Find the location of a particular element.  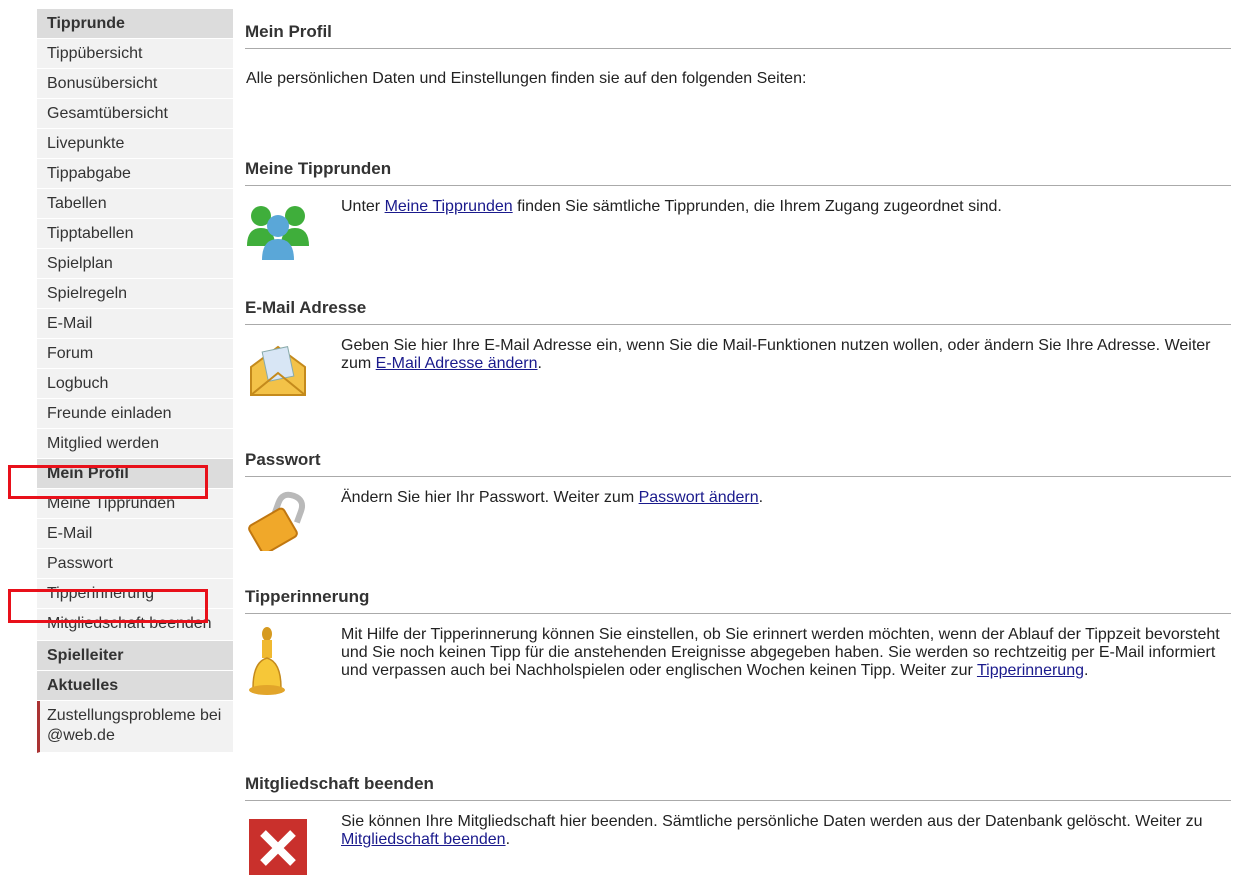

nav-item-spielplan: Spielplan is located at coordinates (135, 264).